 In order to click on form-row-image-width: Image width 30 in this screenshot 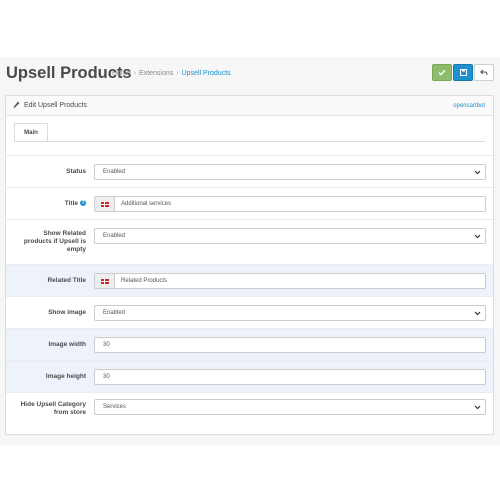, I will do `click(249, 344)`.